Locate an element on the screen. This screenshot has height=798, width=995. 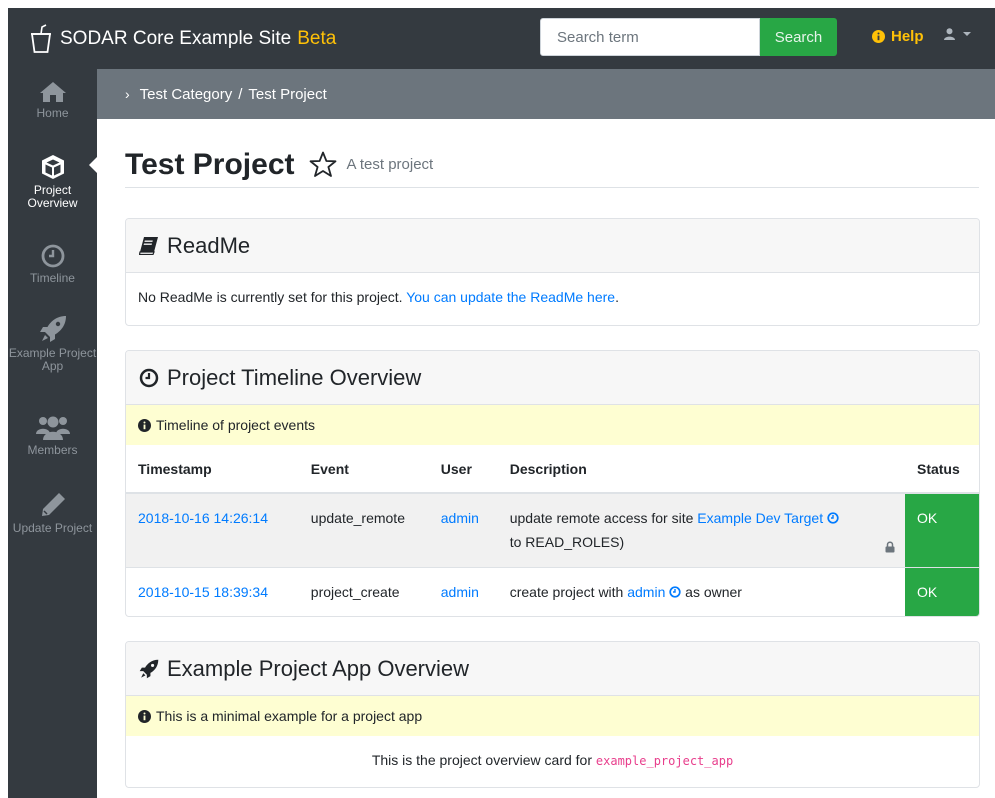
sidebar-item-label: Members is located at coordinates (52, 450).